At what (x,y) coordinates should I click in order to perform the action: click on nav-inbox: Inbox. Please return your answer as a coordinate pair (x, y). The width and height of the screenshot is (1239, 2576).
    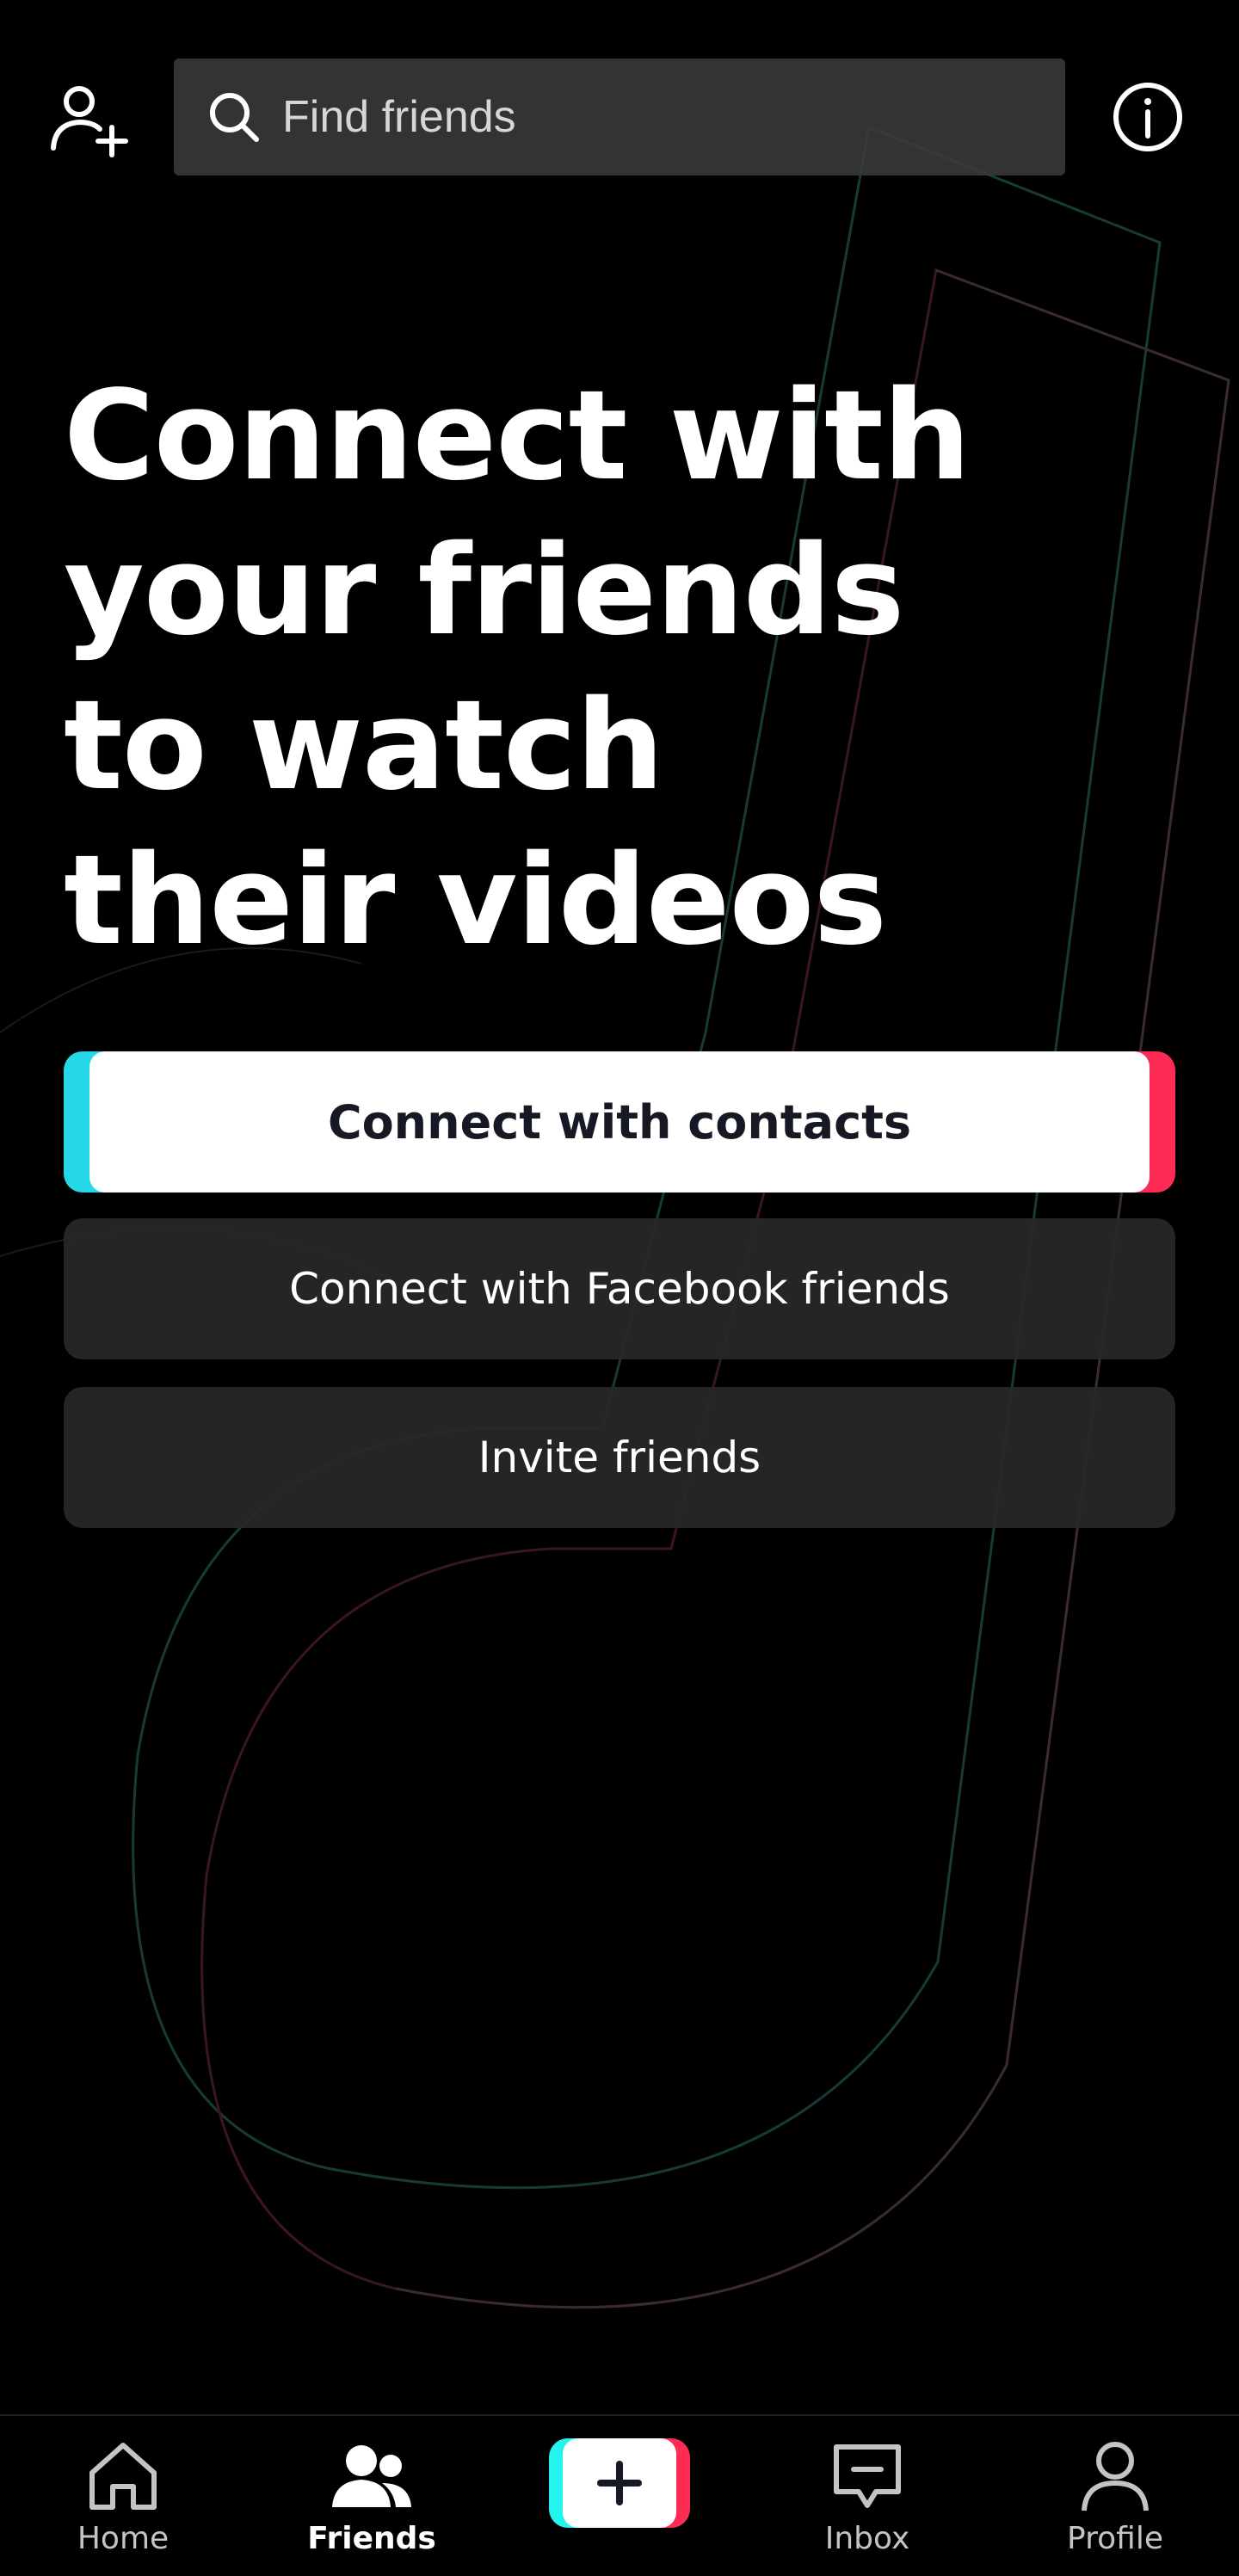
    Looking at the image, I should click on (867, 2496).